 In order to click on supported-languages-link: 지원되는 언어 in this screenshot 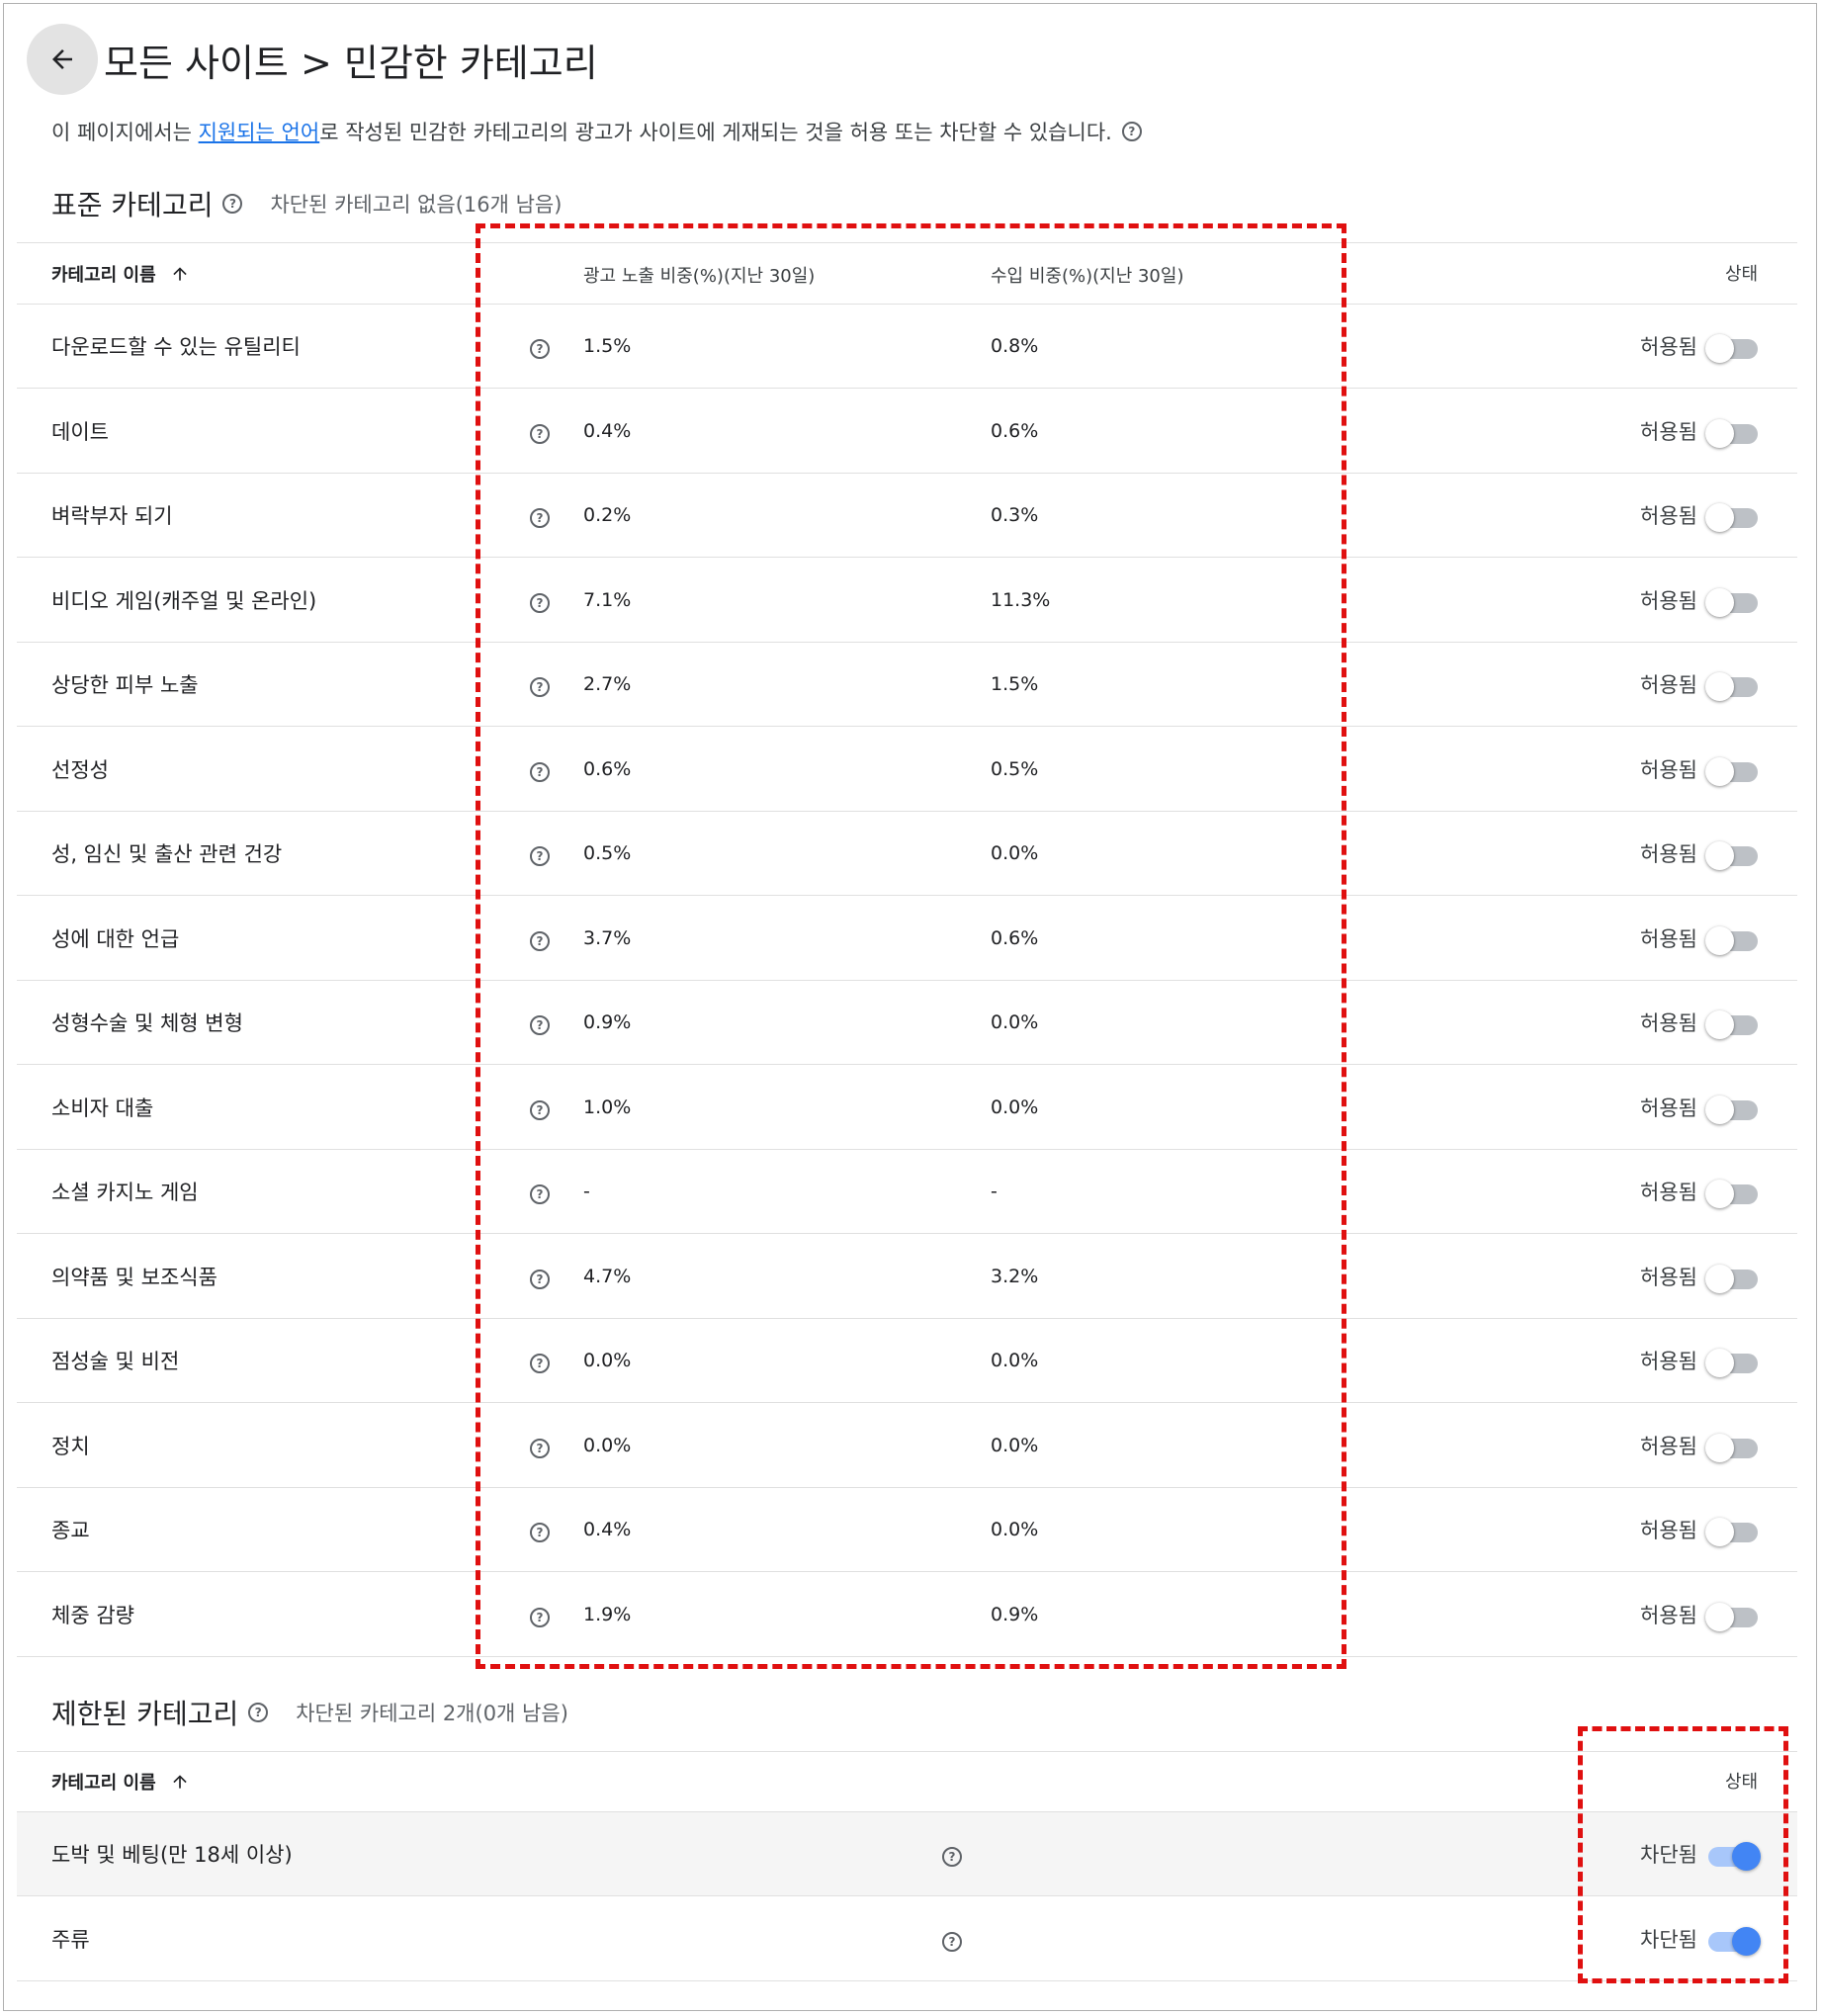, I will do `click(259, 131)`.